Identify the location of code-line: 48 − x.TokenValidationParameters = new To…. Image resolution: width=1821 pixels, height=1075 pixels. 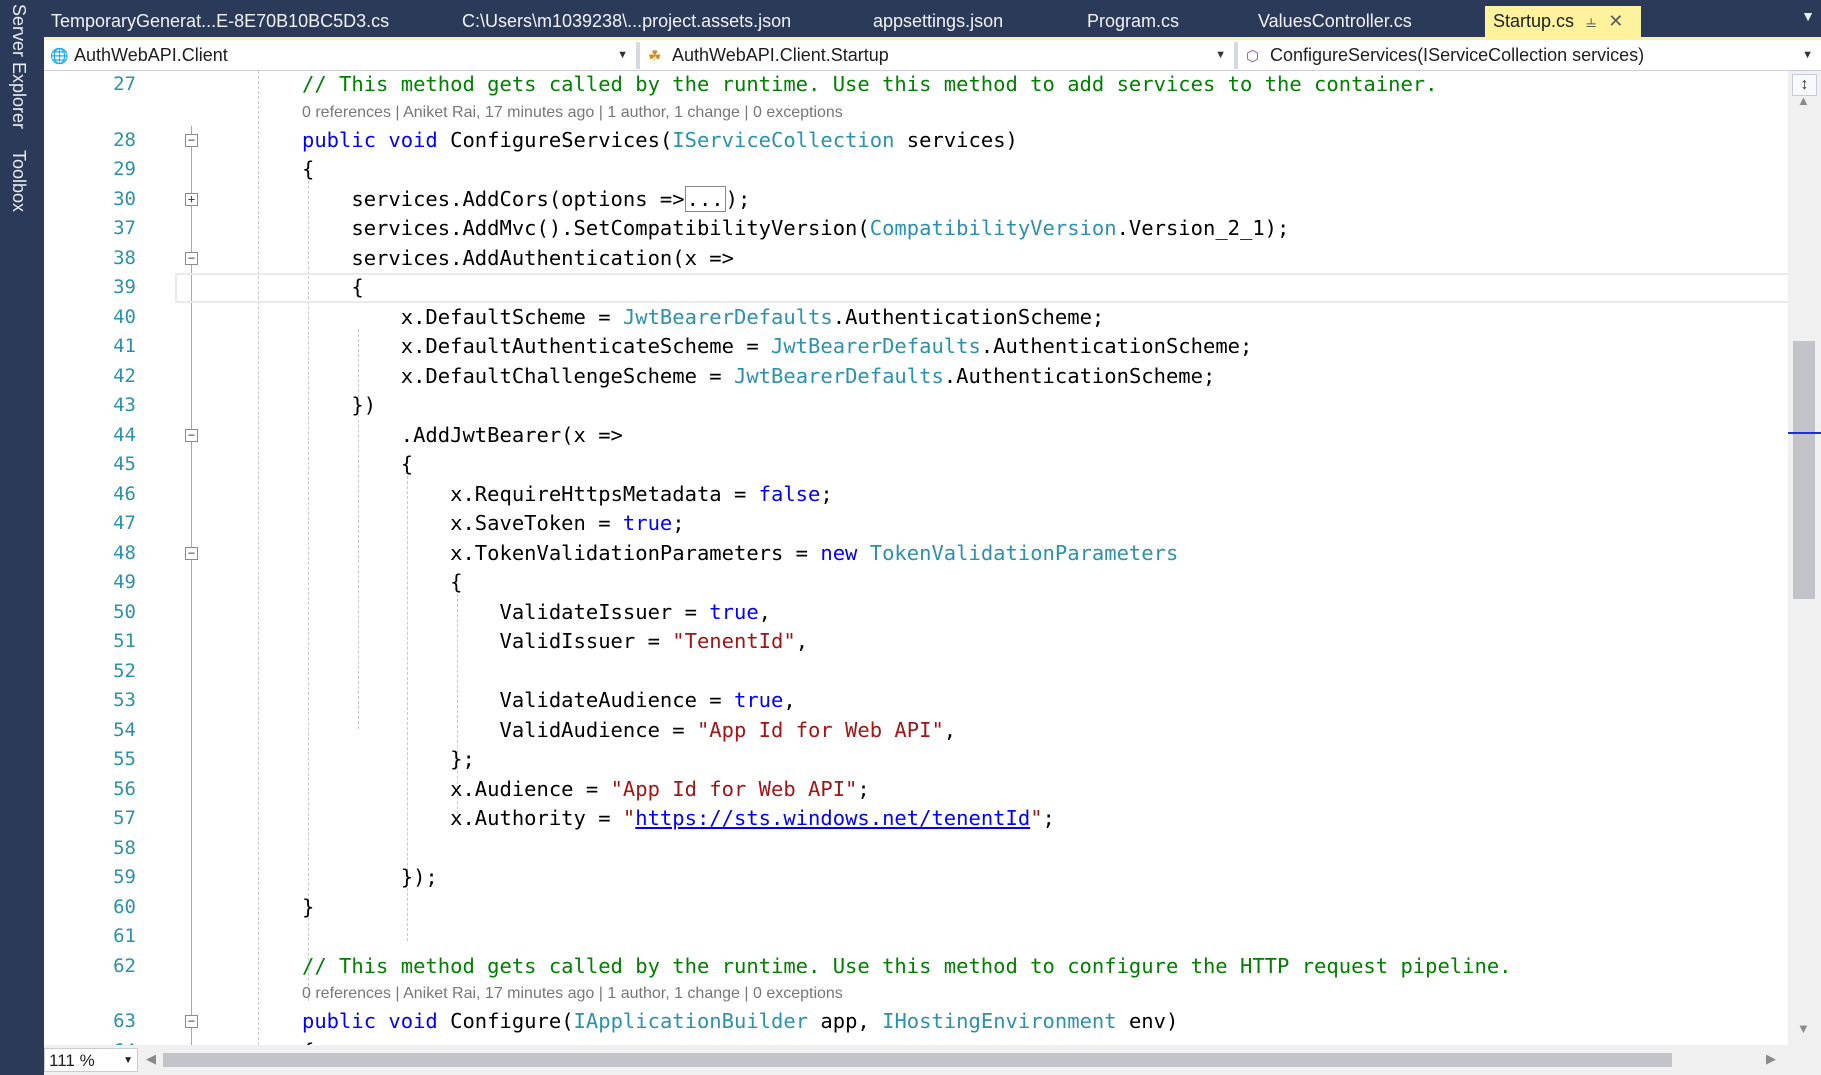
(916, 554).